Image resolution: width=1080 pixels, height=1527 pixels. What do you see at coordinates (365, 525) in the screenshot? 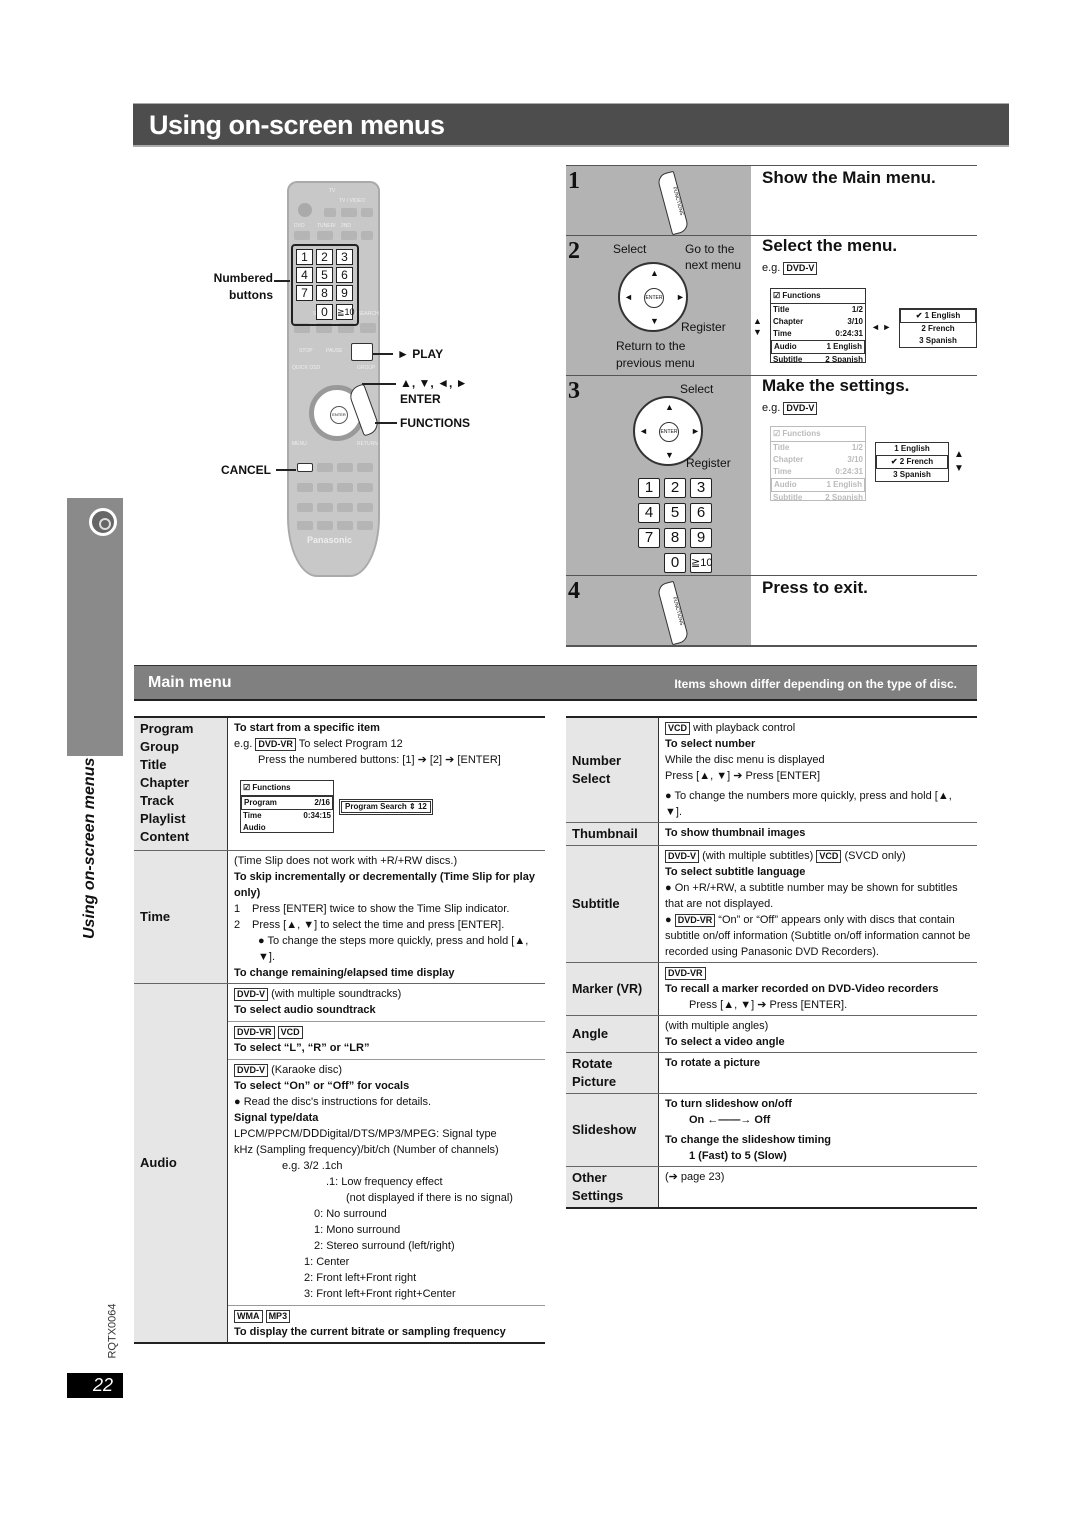
I see `muting-button` at bounding box center [365, 525].